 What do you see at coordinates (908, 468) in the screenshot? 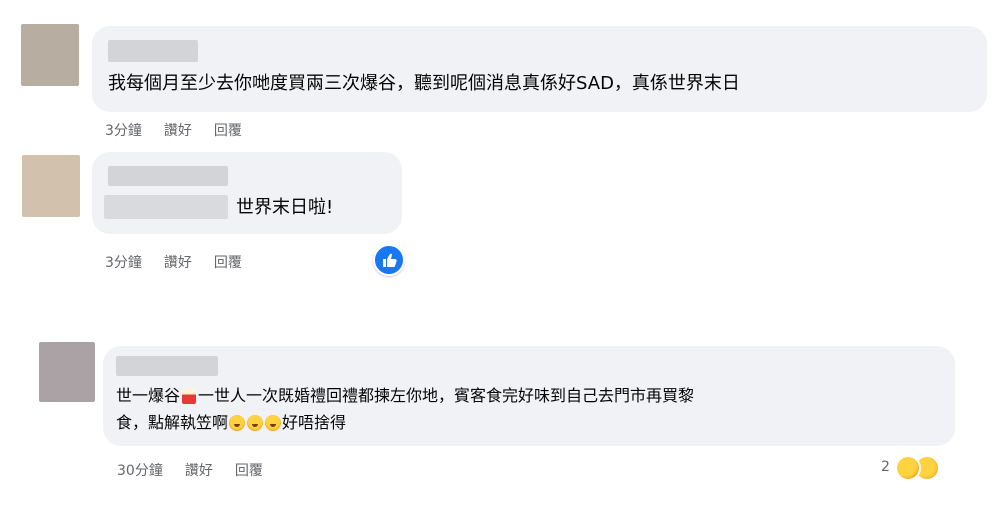
I see `heart-face-icon` at bounding box center [908, 468].